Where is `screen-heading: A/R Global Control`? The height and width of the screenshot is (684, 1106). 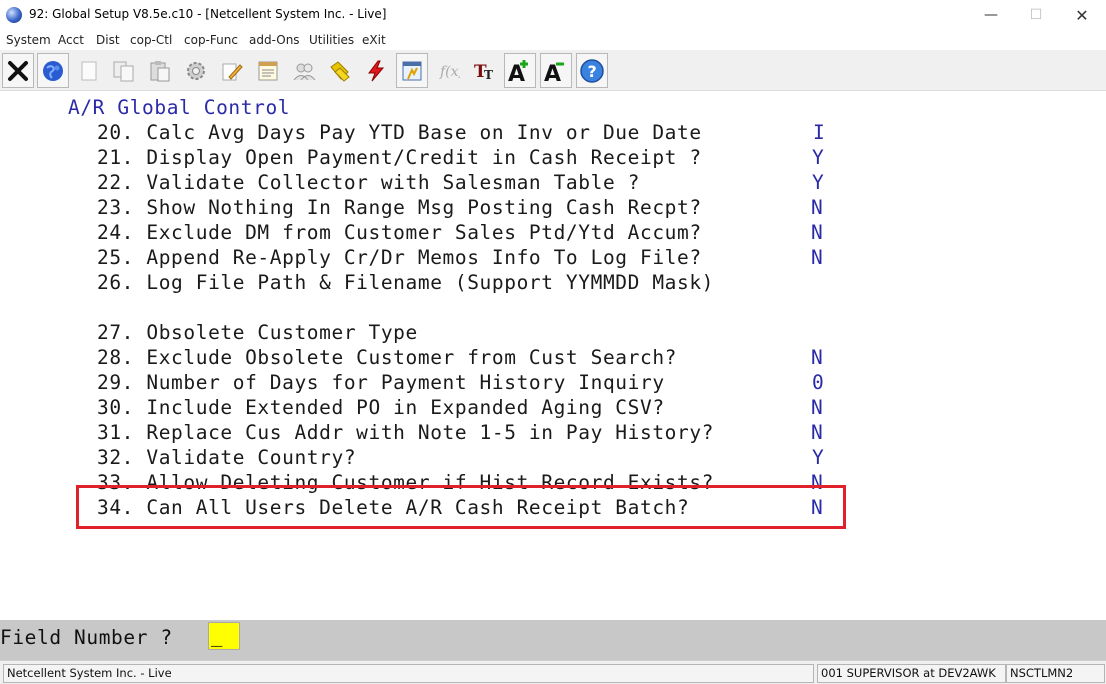 screen-heading: A/R Global Control is located at coordinates (179, 107).